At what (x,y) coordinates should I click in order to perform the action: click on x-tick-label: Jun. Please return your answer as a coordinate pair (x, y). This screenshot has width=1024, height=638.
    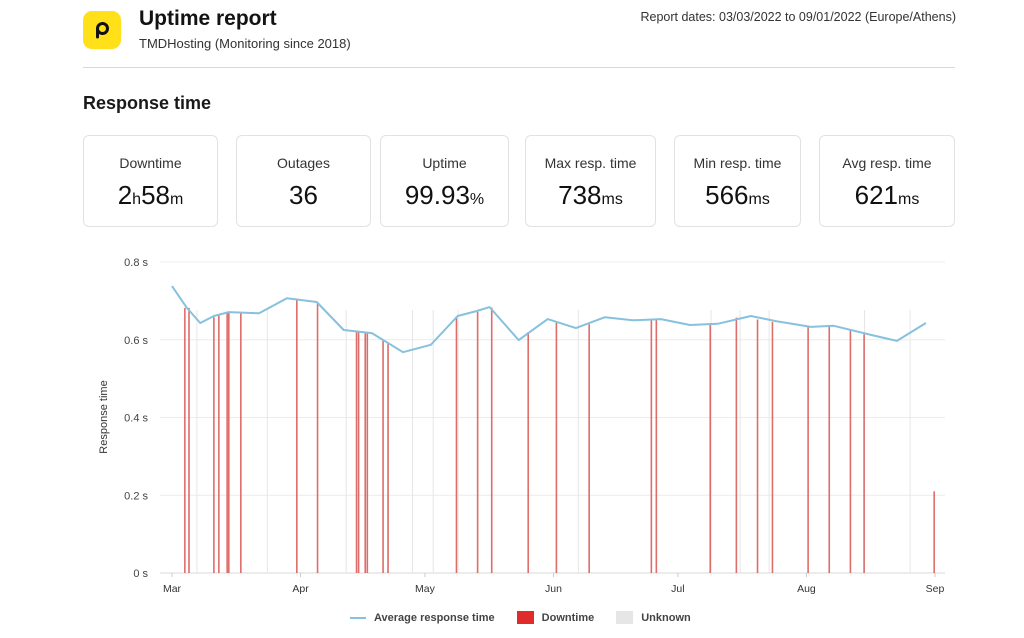
    Looking at the image, I should click on (553, 589).